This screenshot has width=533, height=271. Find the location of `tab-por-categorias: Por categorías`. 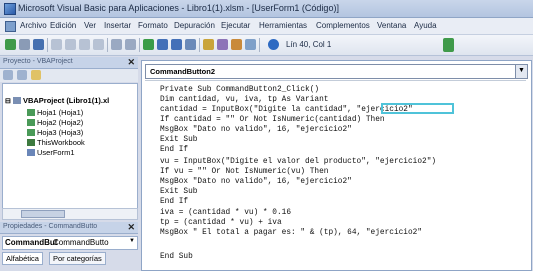

tab-por-categorias: Por categorías is located at coordinates (77, 258).